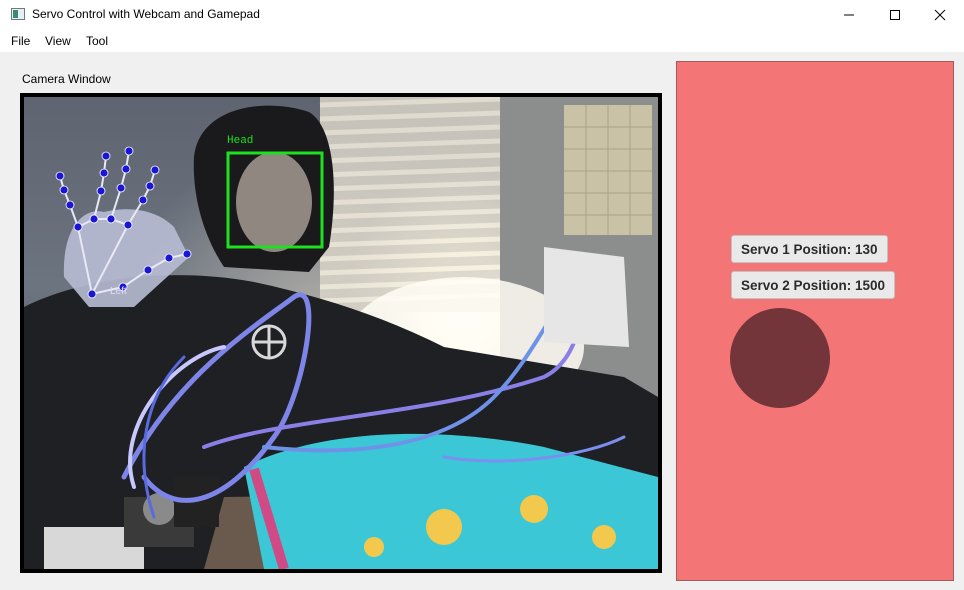 The height and width of the screenshot is (590, 964). I want to click on face, so click(274, 202).